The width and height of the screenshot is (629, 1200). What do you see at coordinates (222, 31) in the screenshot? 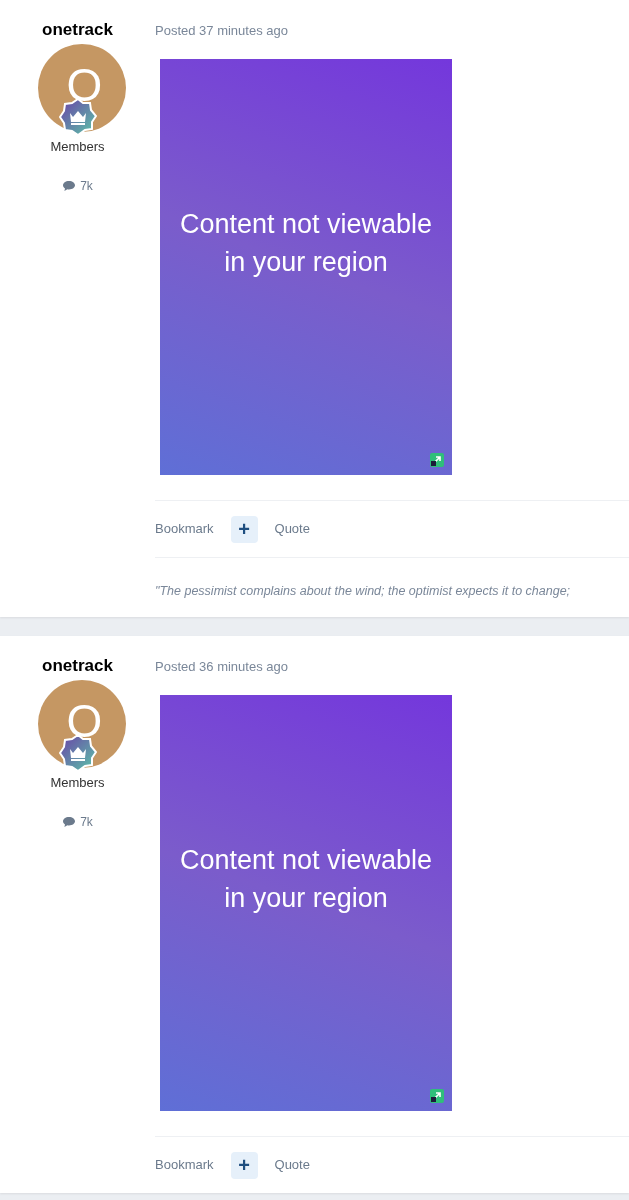
I see `post-date: Posted 37 minutes ago` at bounding box center [222, 31].